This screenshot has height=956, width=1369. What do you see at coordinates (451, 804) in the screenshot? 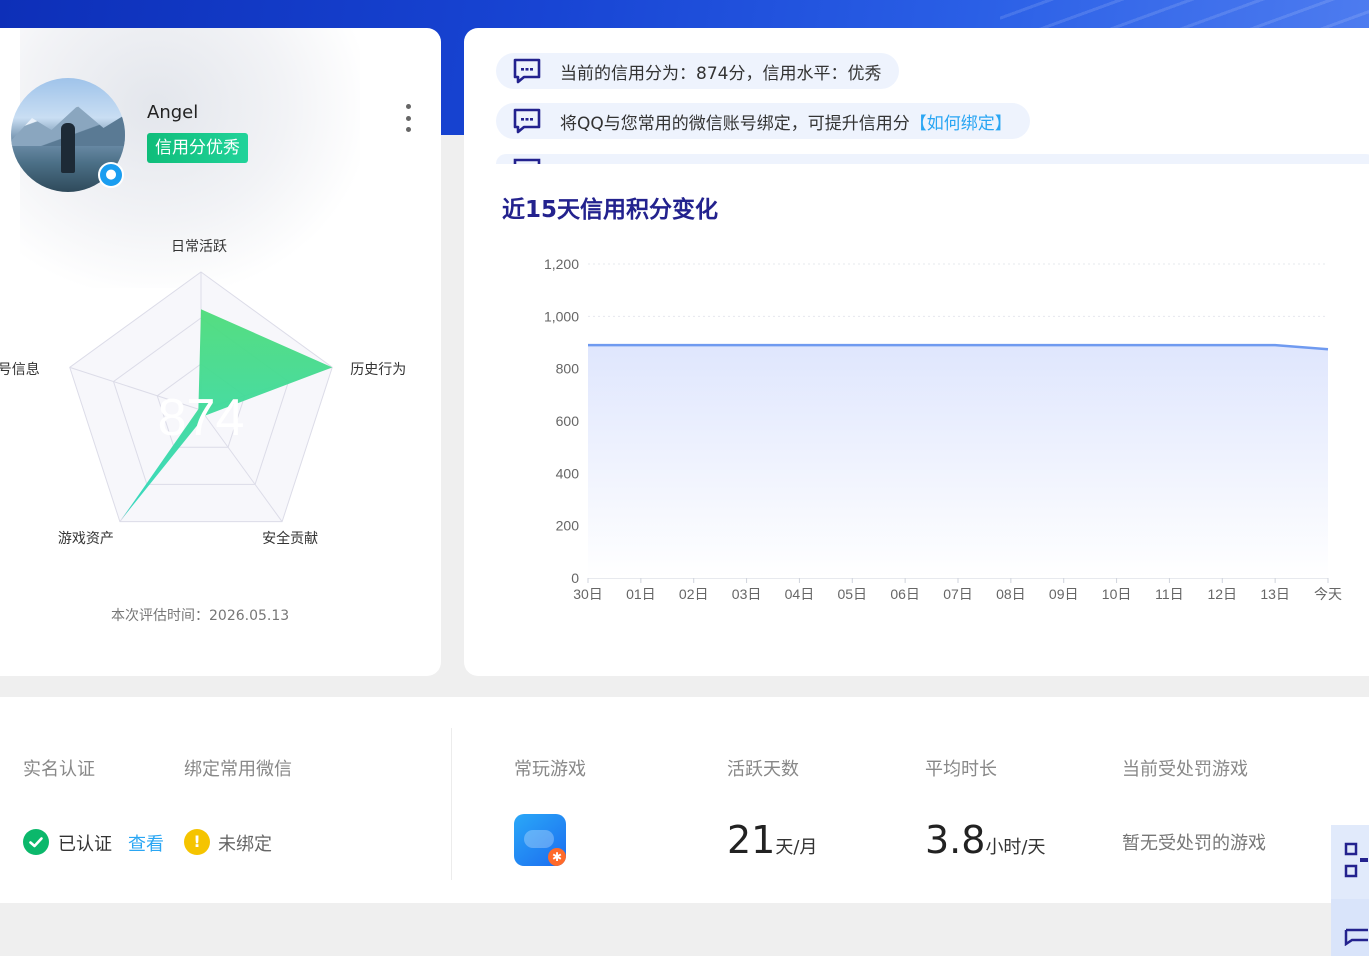
I see `panel-divider` at bounding box center [451, 804].